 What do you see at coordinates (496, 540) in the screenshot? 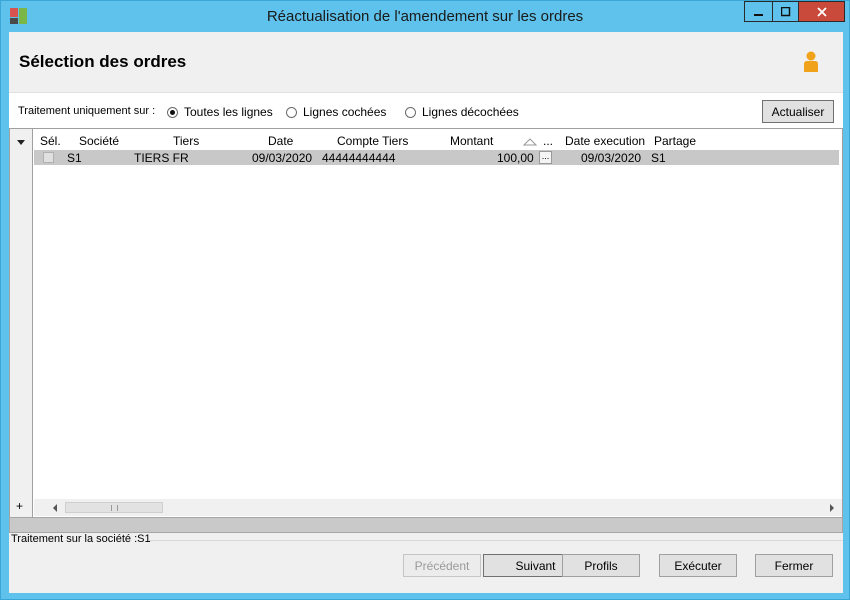
I see `status-divider` at bounding box center [496, 540].